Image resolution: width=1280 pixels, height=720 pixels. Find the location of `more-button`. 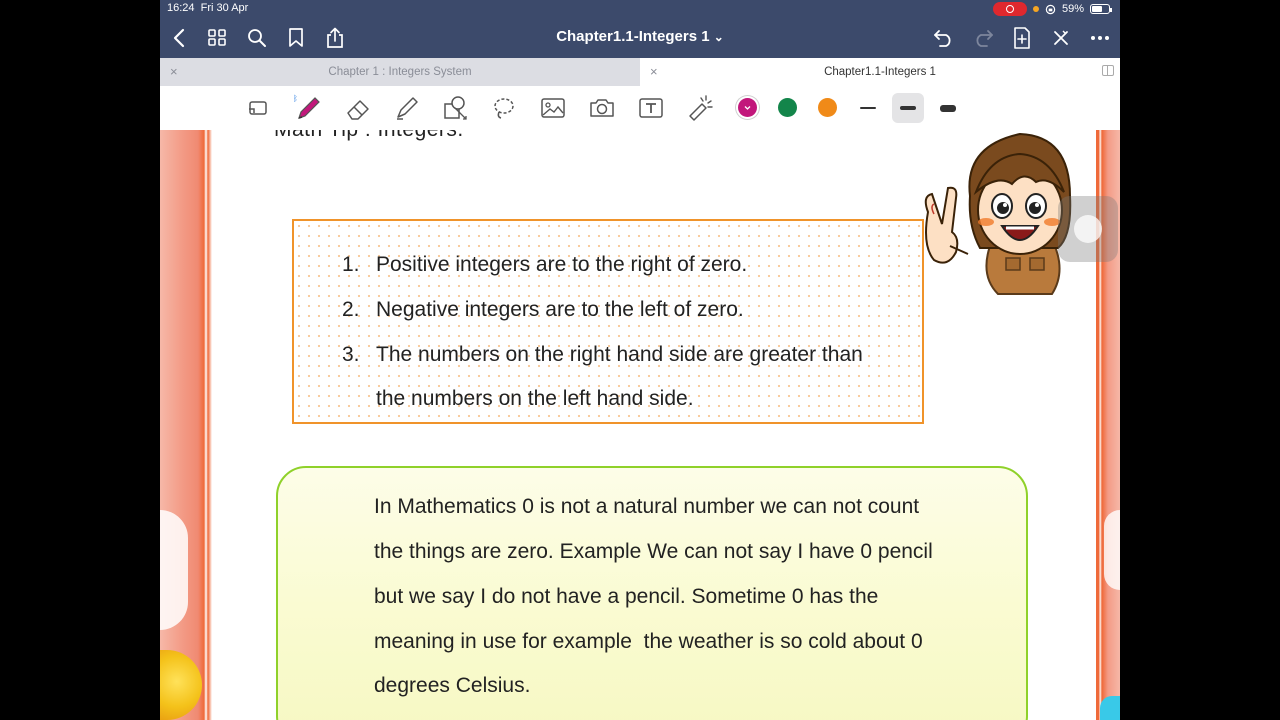

more-button is located at coordinates (1100, 38).